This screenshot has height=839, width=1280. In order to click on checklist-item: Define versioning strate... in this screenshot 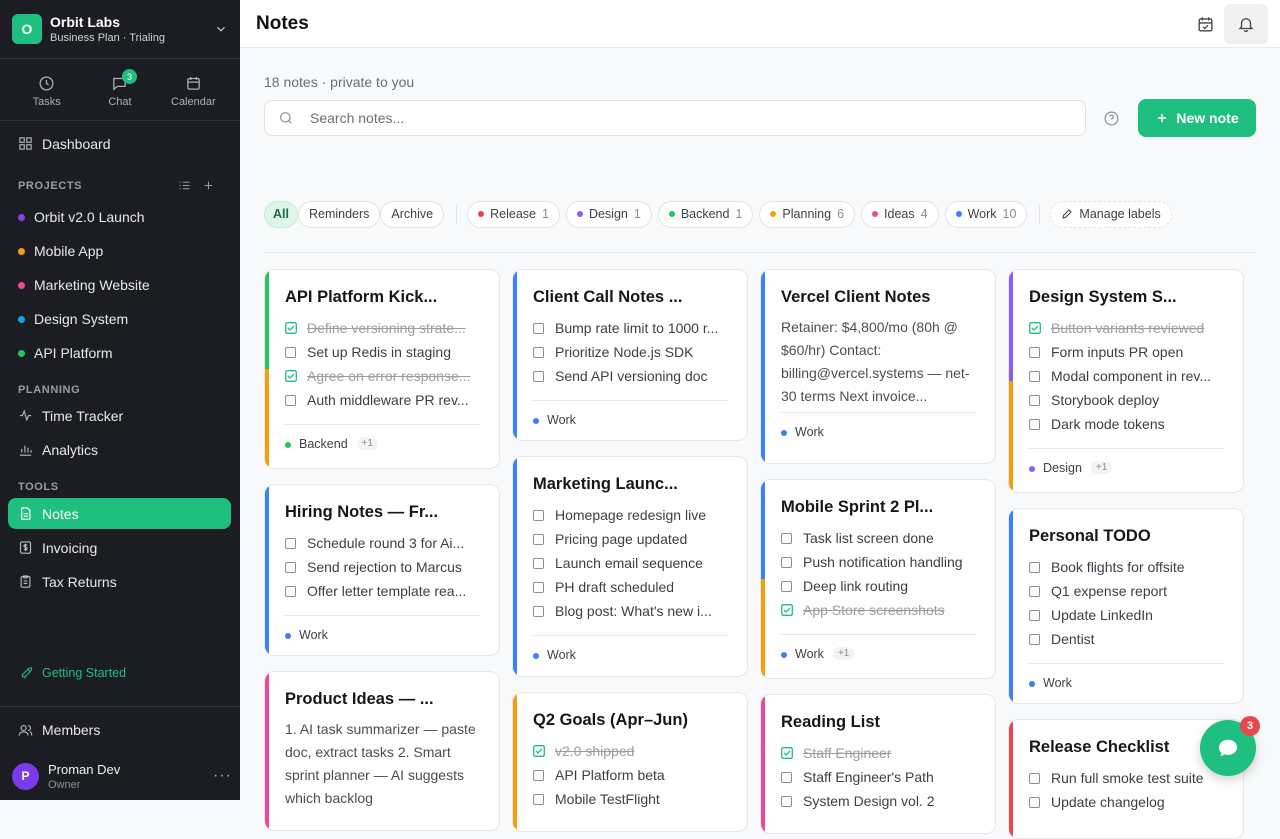, I will do `click(383, 328)`.